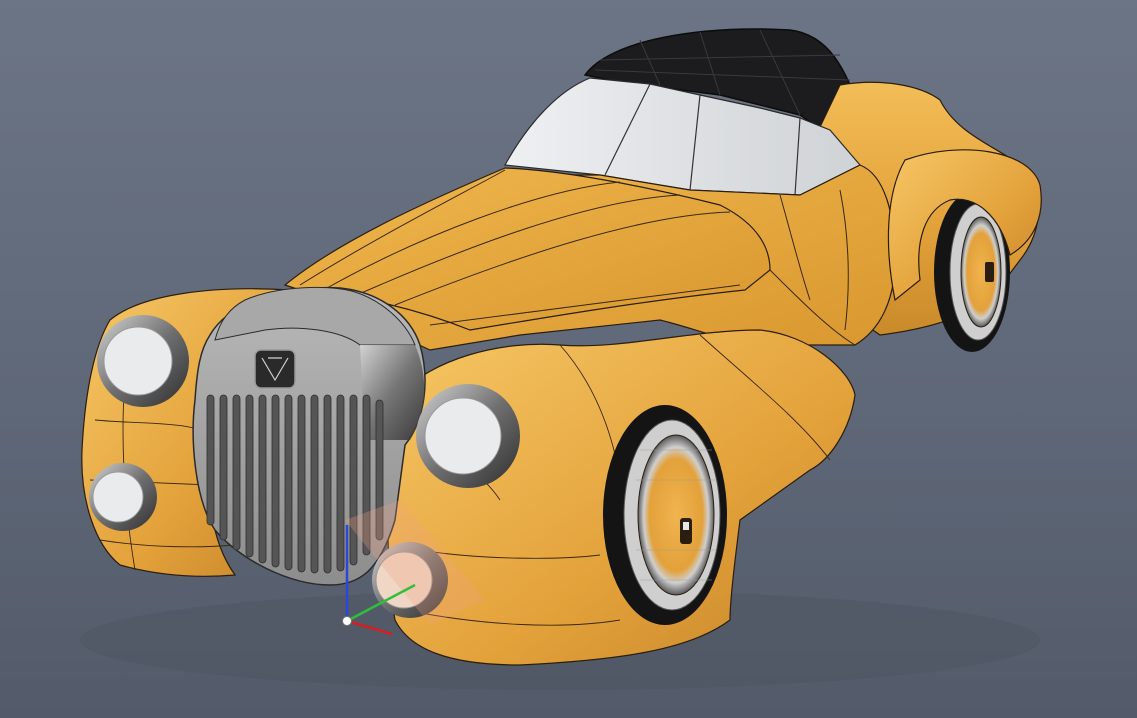 The width and height of the screenshot is (1137, 718). Describe the element at coordinates (468, 436) in the screenshot. I see `right-headlight` at that location.